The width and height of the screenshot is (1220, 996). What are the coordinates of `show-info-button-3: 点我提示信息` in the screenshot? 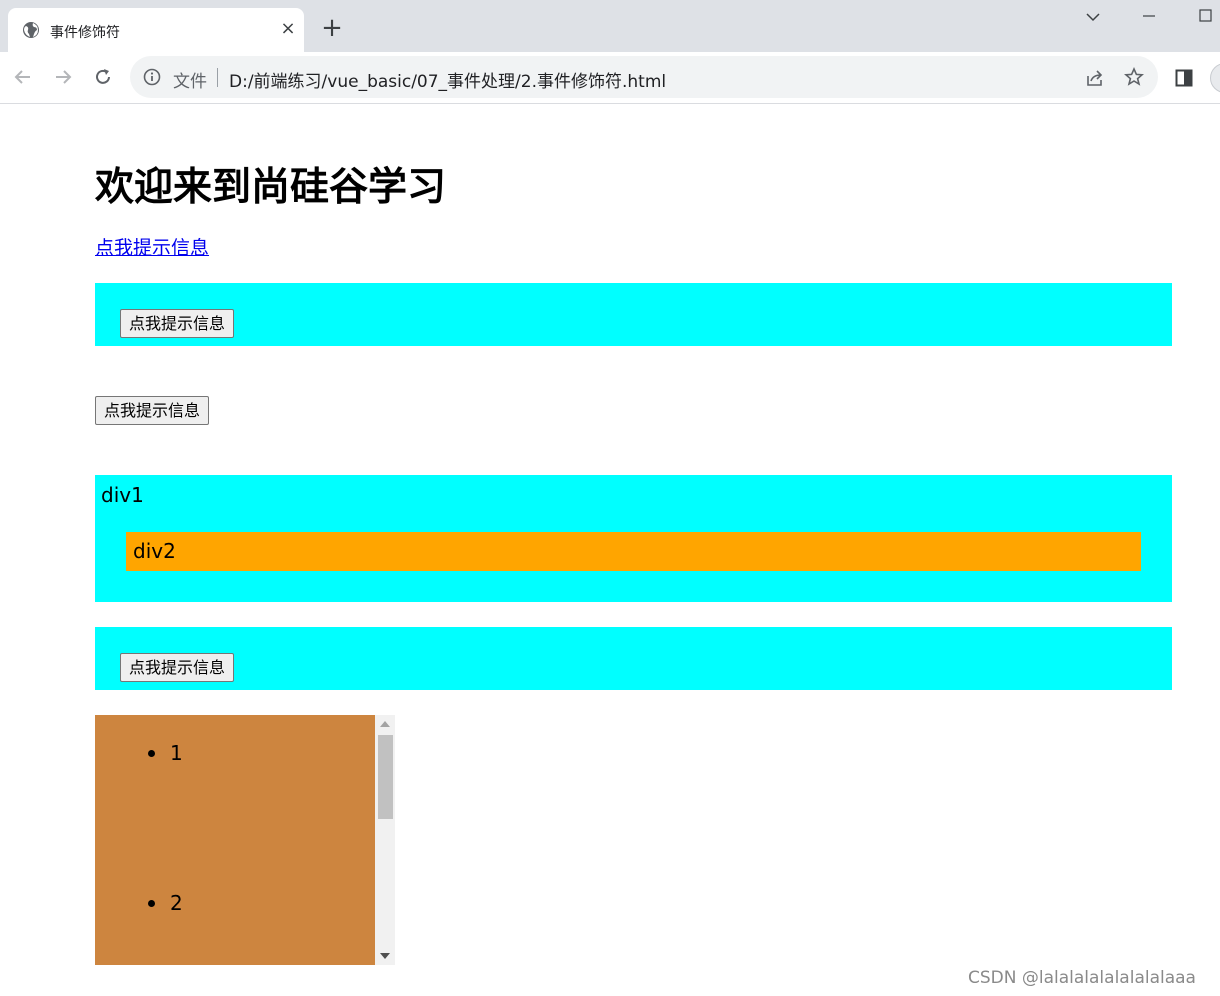 It's located at (177, 667).